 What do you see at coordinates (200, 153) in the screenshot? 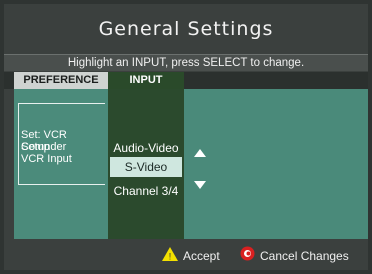
I see `triangle-up-icon` at bounding box center [200, 153].